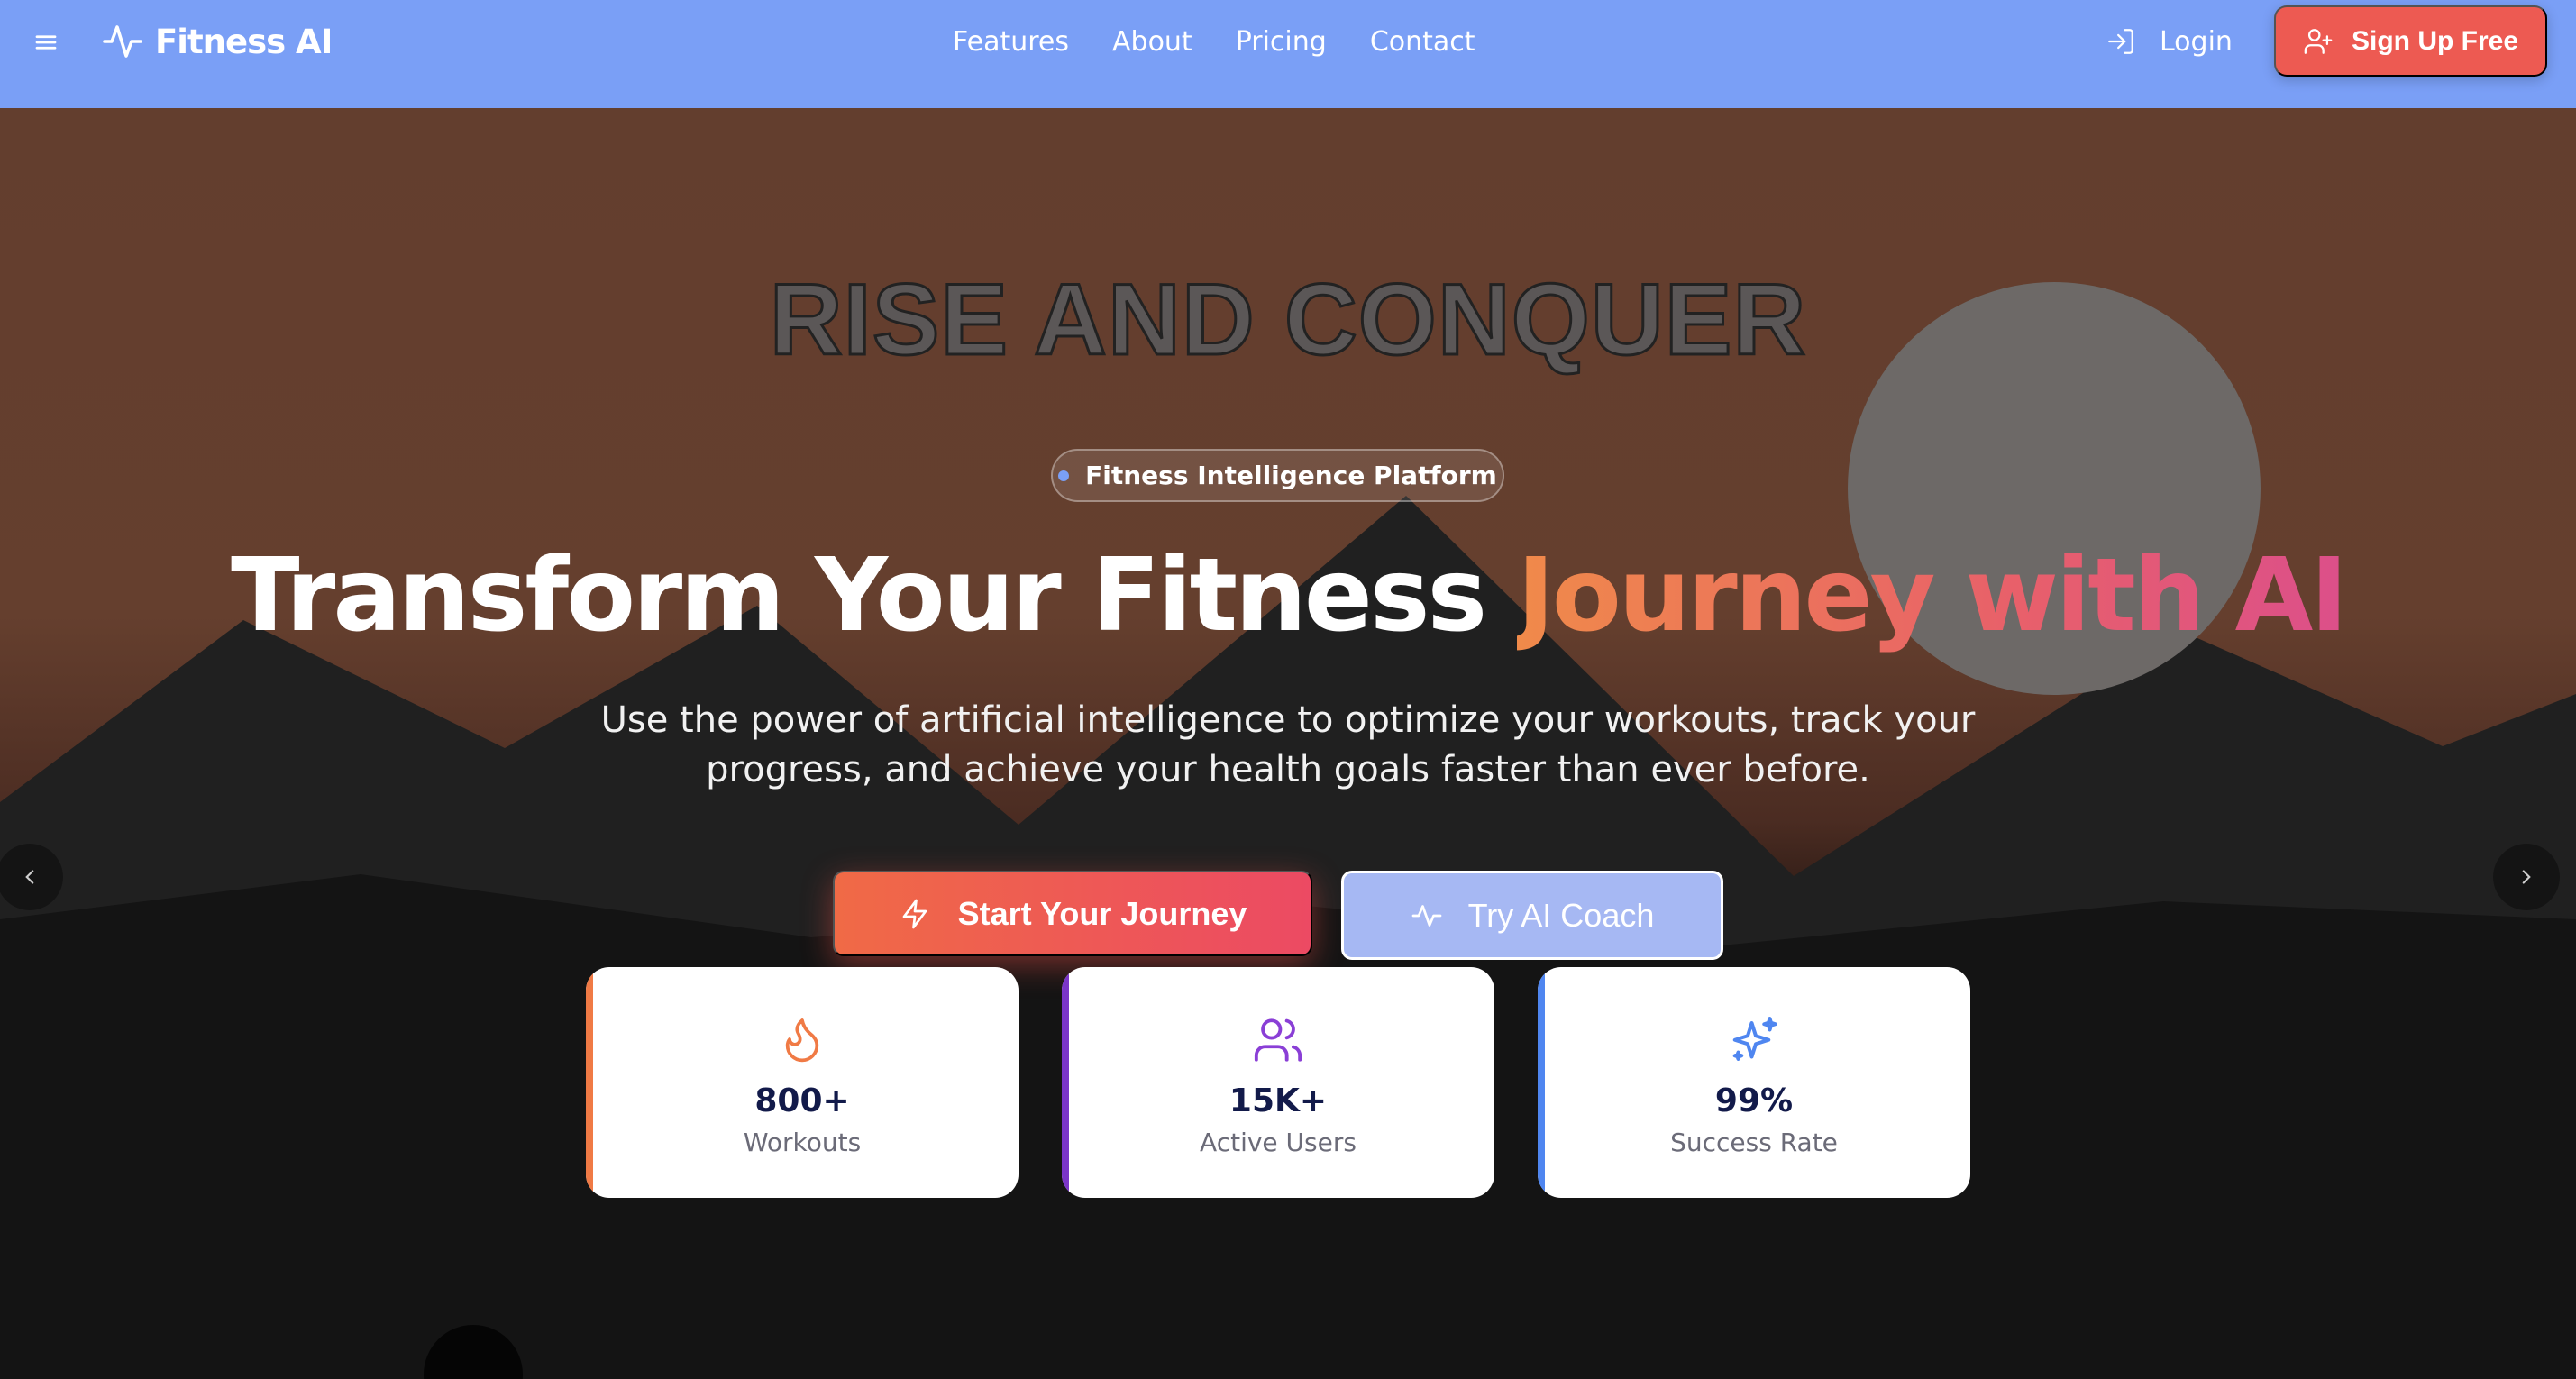 The width and height of the screenshot is (2576, 1379). What do you see at coordinates (1561, 915) in the screenshot?
I see `try-ai-coach-label: Try AI Coach` at bounding box center [1561, 915].